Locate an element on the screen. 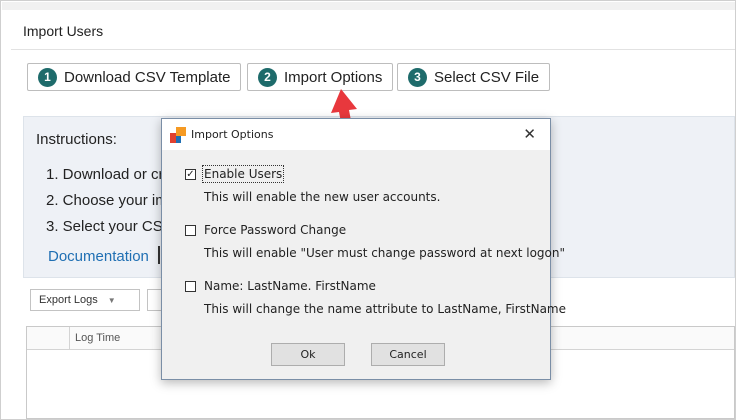  download-csv-template-button: 1 Download CSV Template is located at coordinates (134, 77).